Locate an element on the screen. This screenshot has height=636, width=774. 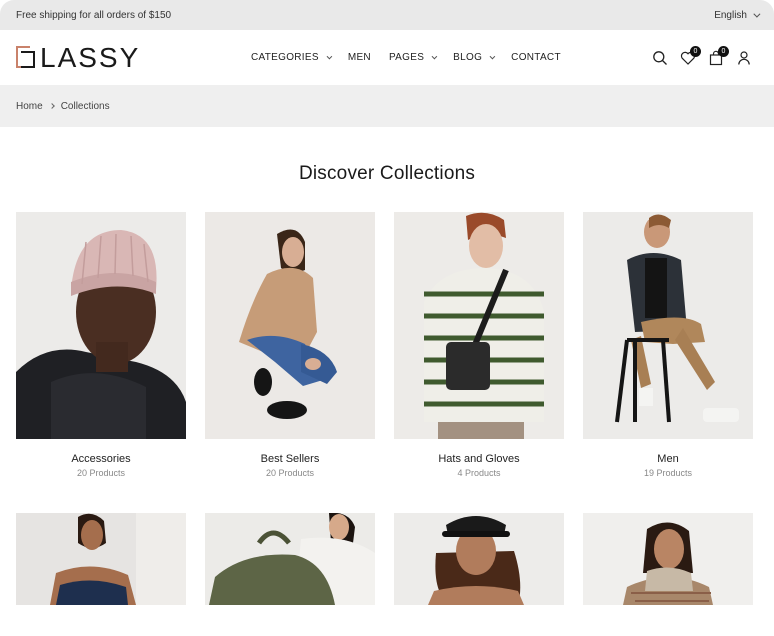
language-selector: English is located at coordinates (737, 15).